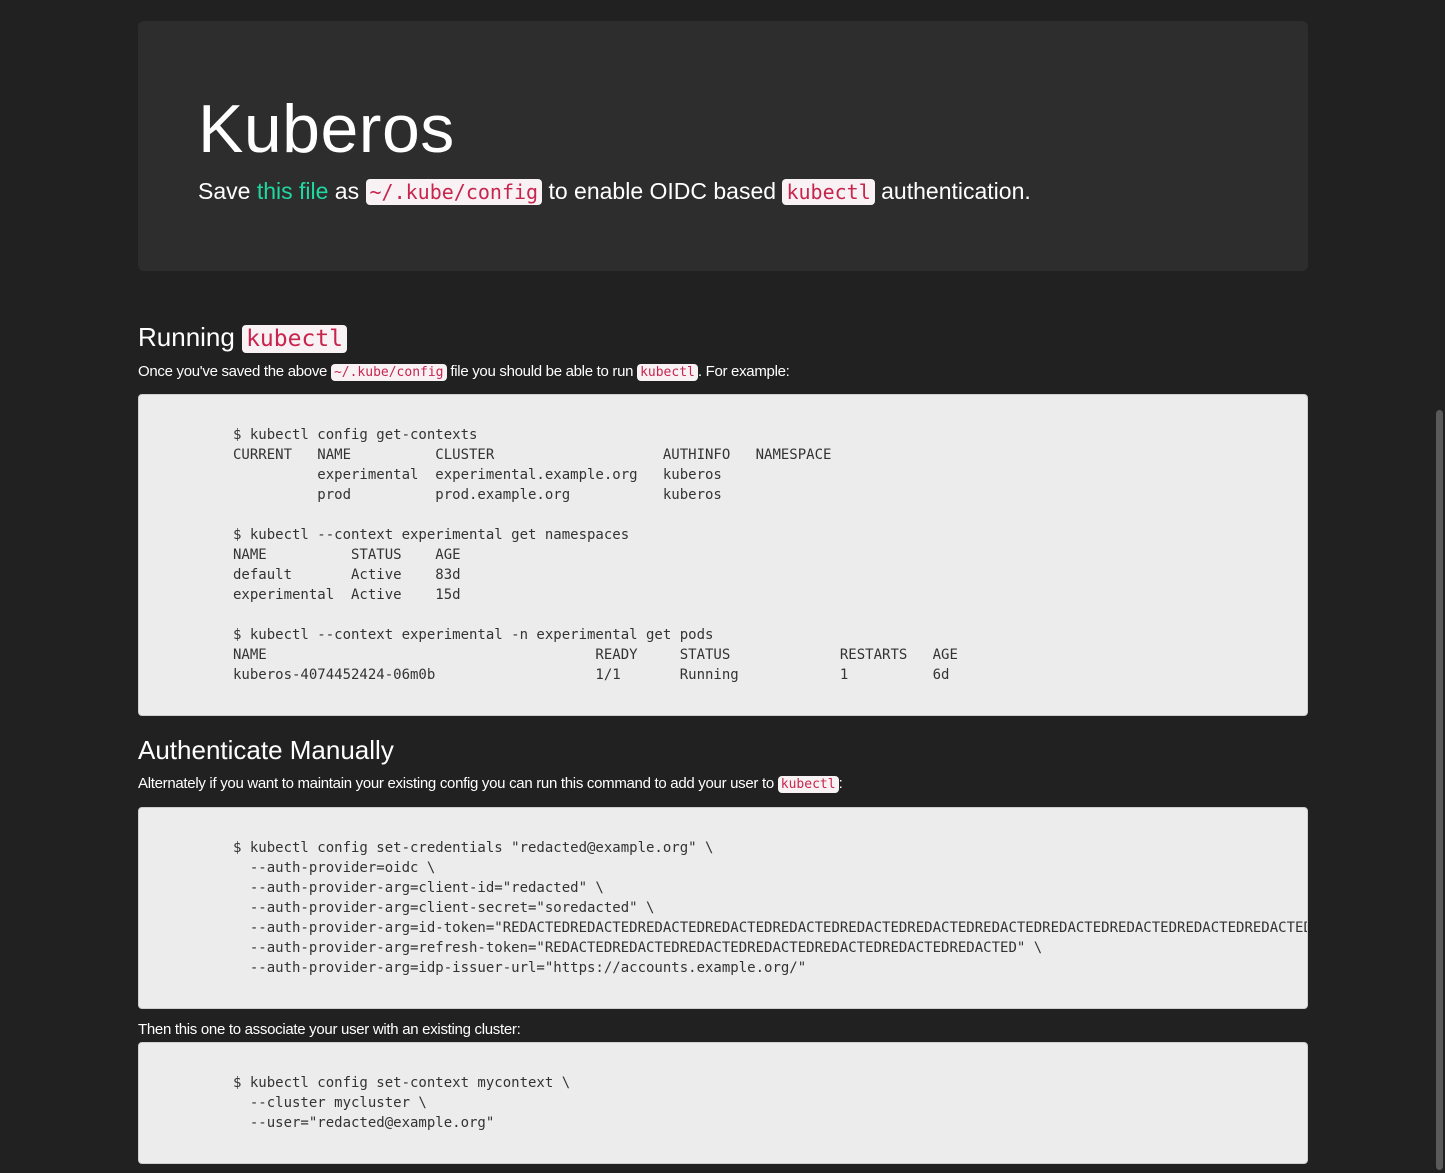 The height and width of the screenshot is (1173, 1445). I want to click on running-heading-text: Running, so click(190, 337).